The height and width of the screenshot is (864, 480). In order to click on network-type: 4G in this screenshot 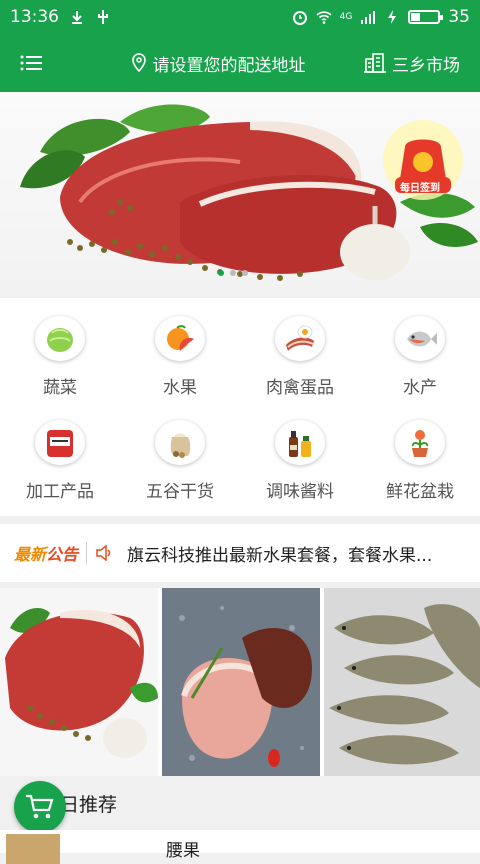, I will do `click(346, 16)`.